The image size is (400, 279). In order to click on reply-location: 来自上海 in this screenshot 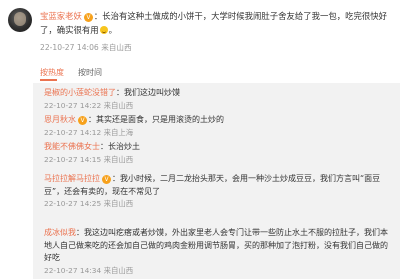, I will do `click(118, 132)`.